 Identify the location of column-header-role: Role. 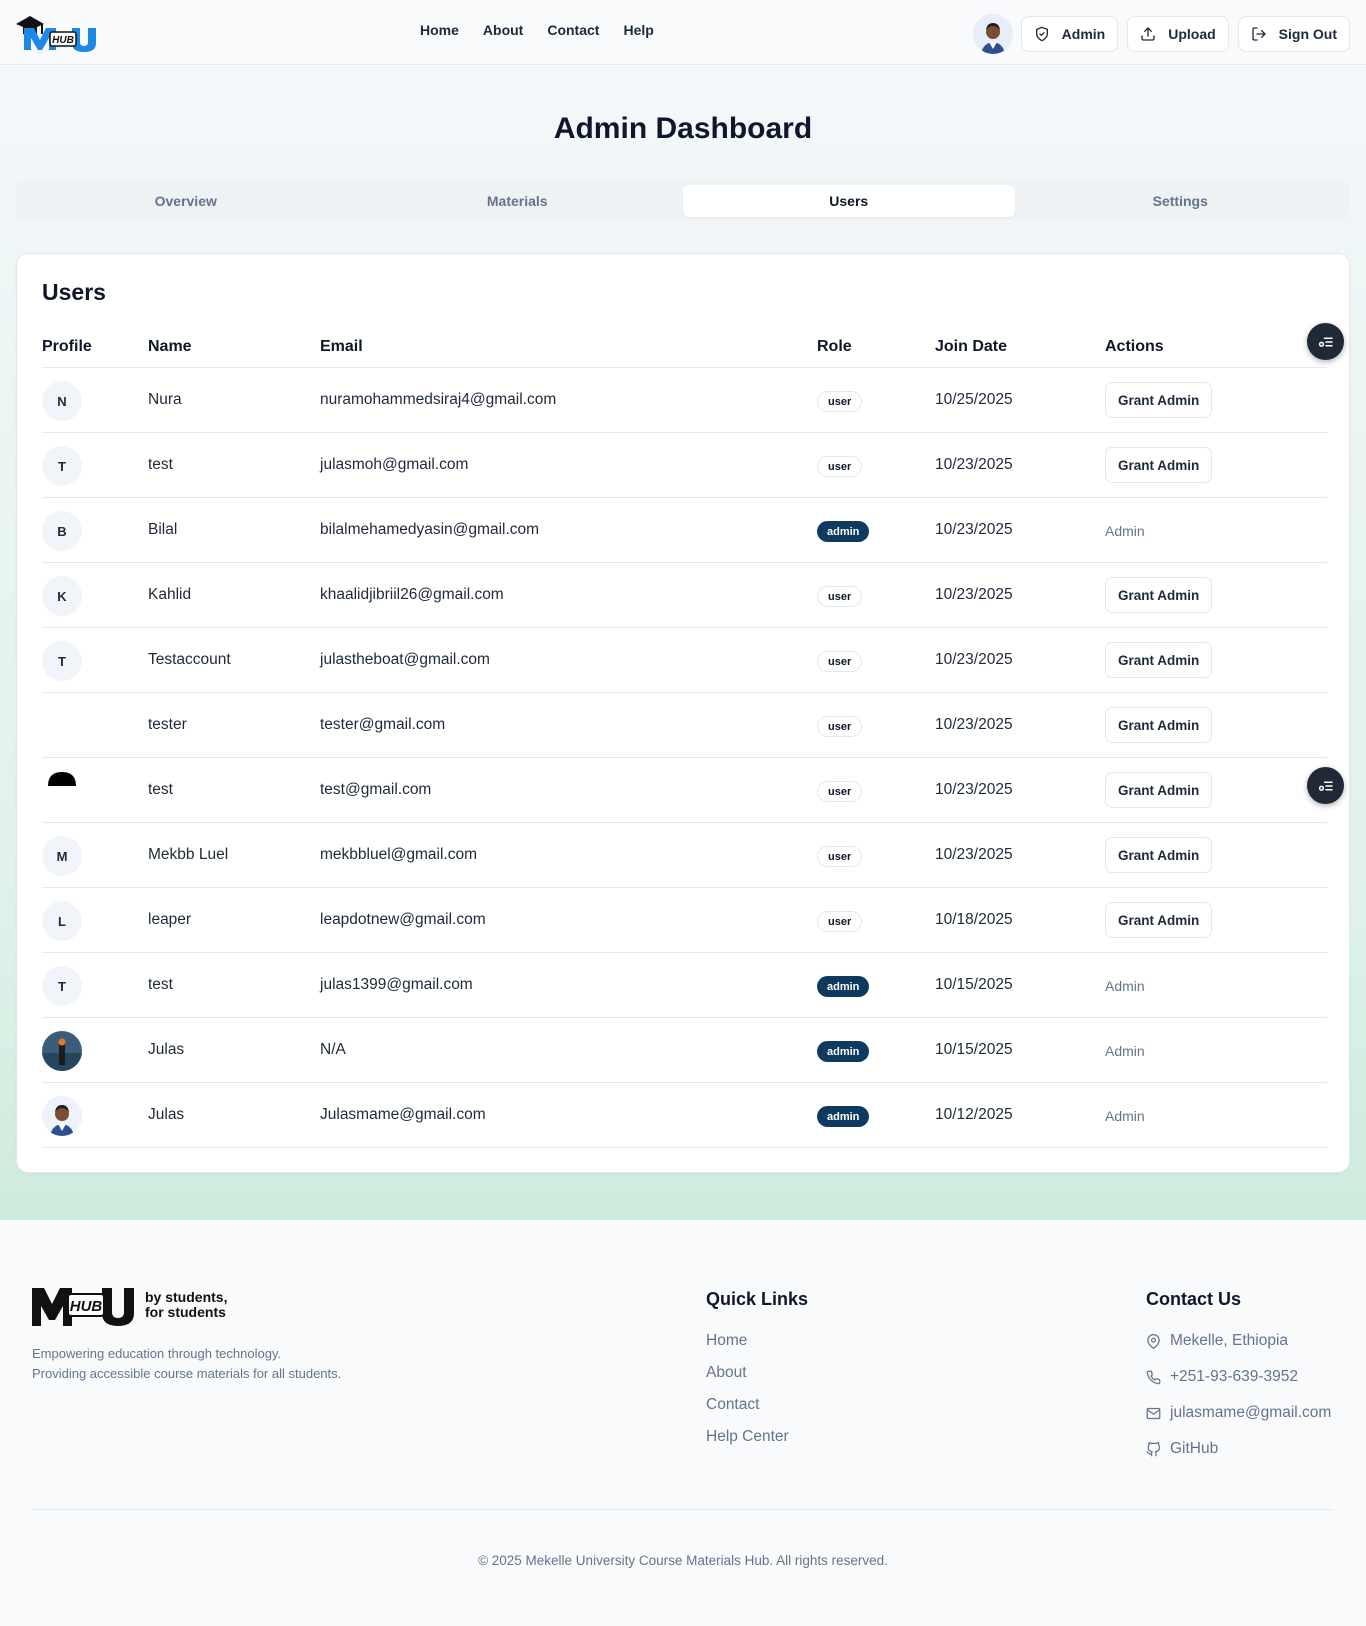
(834, 346).